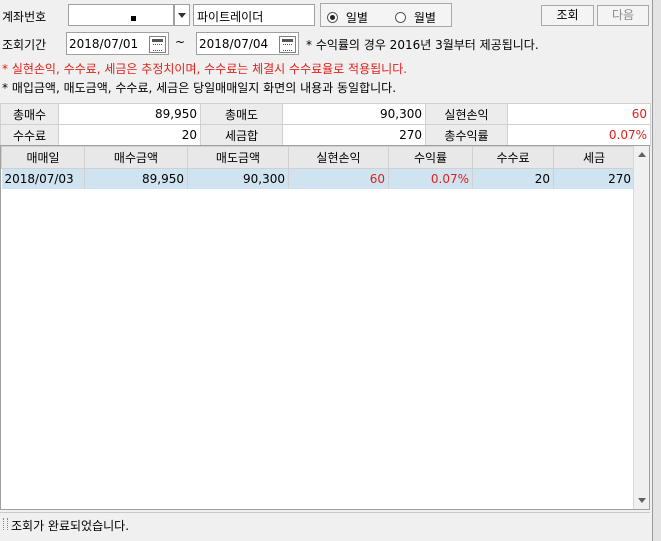  Describe the element at coordinates (136, 178) in the screenshot. I see `cell-buy-amount: 89,950` at that location.